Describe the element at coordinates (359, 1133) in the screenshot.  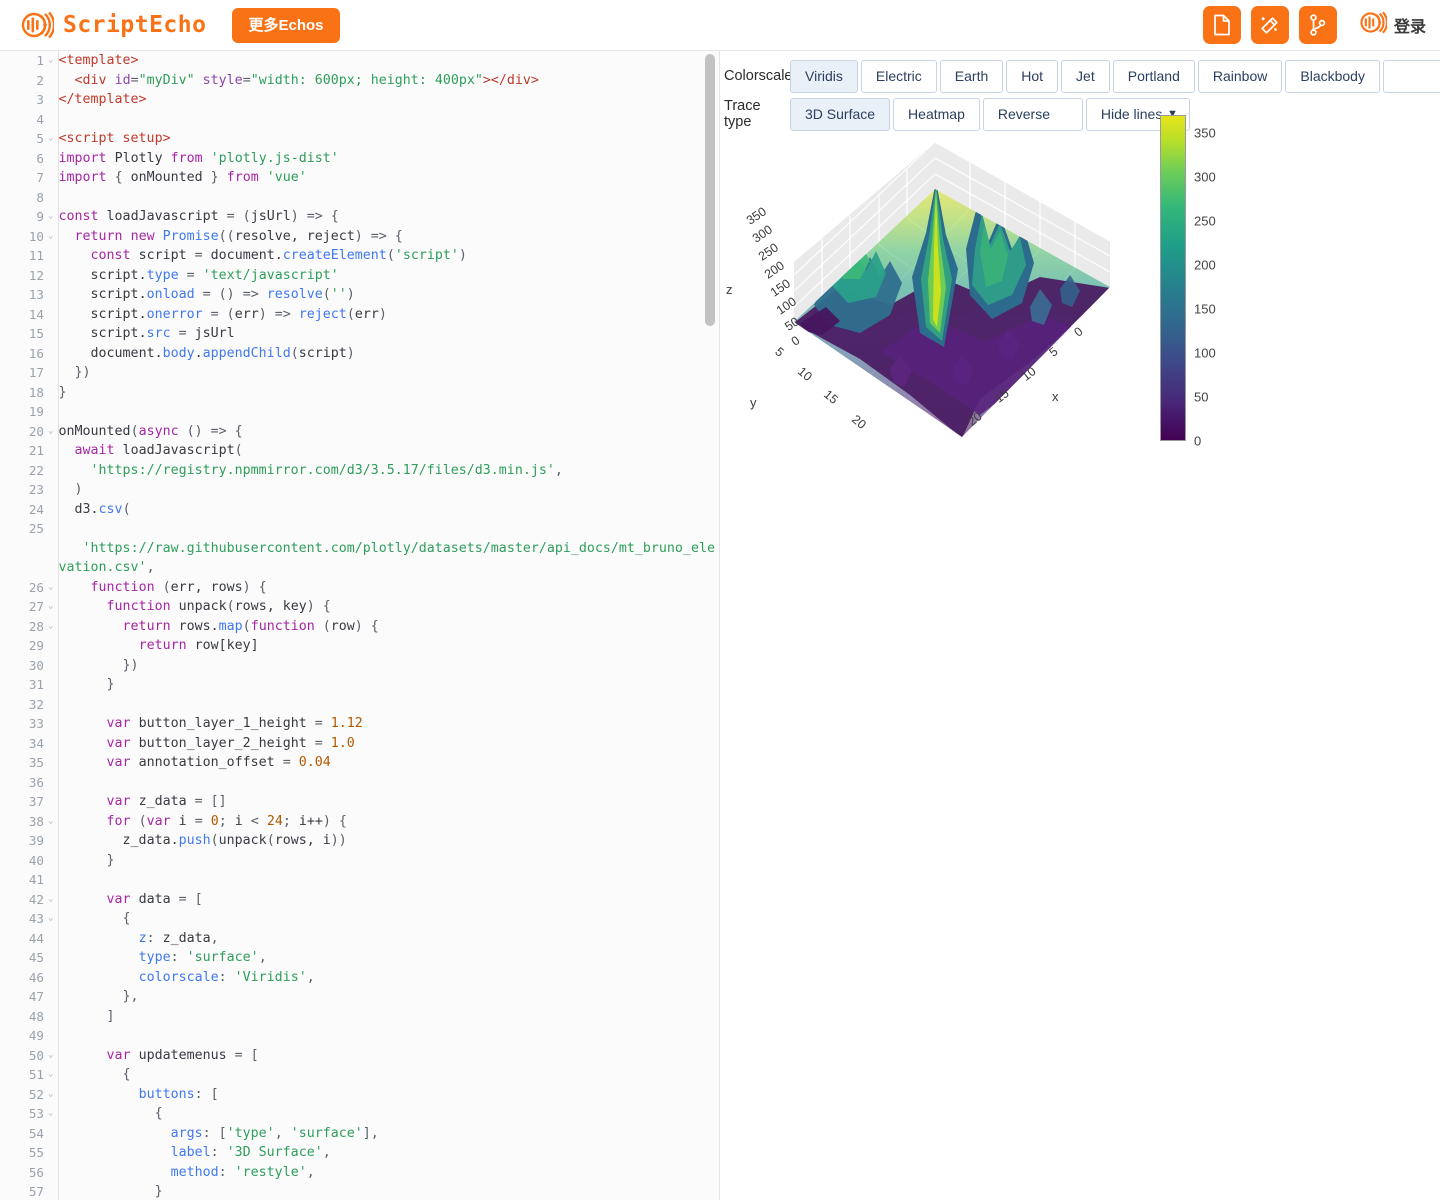
I see `code-line: 54 args: ['type', 'surface'],` at that location.